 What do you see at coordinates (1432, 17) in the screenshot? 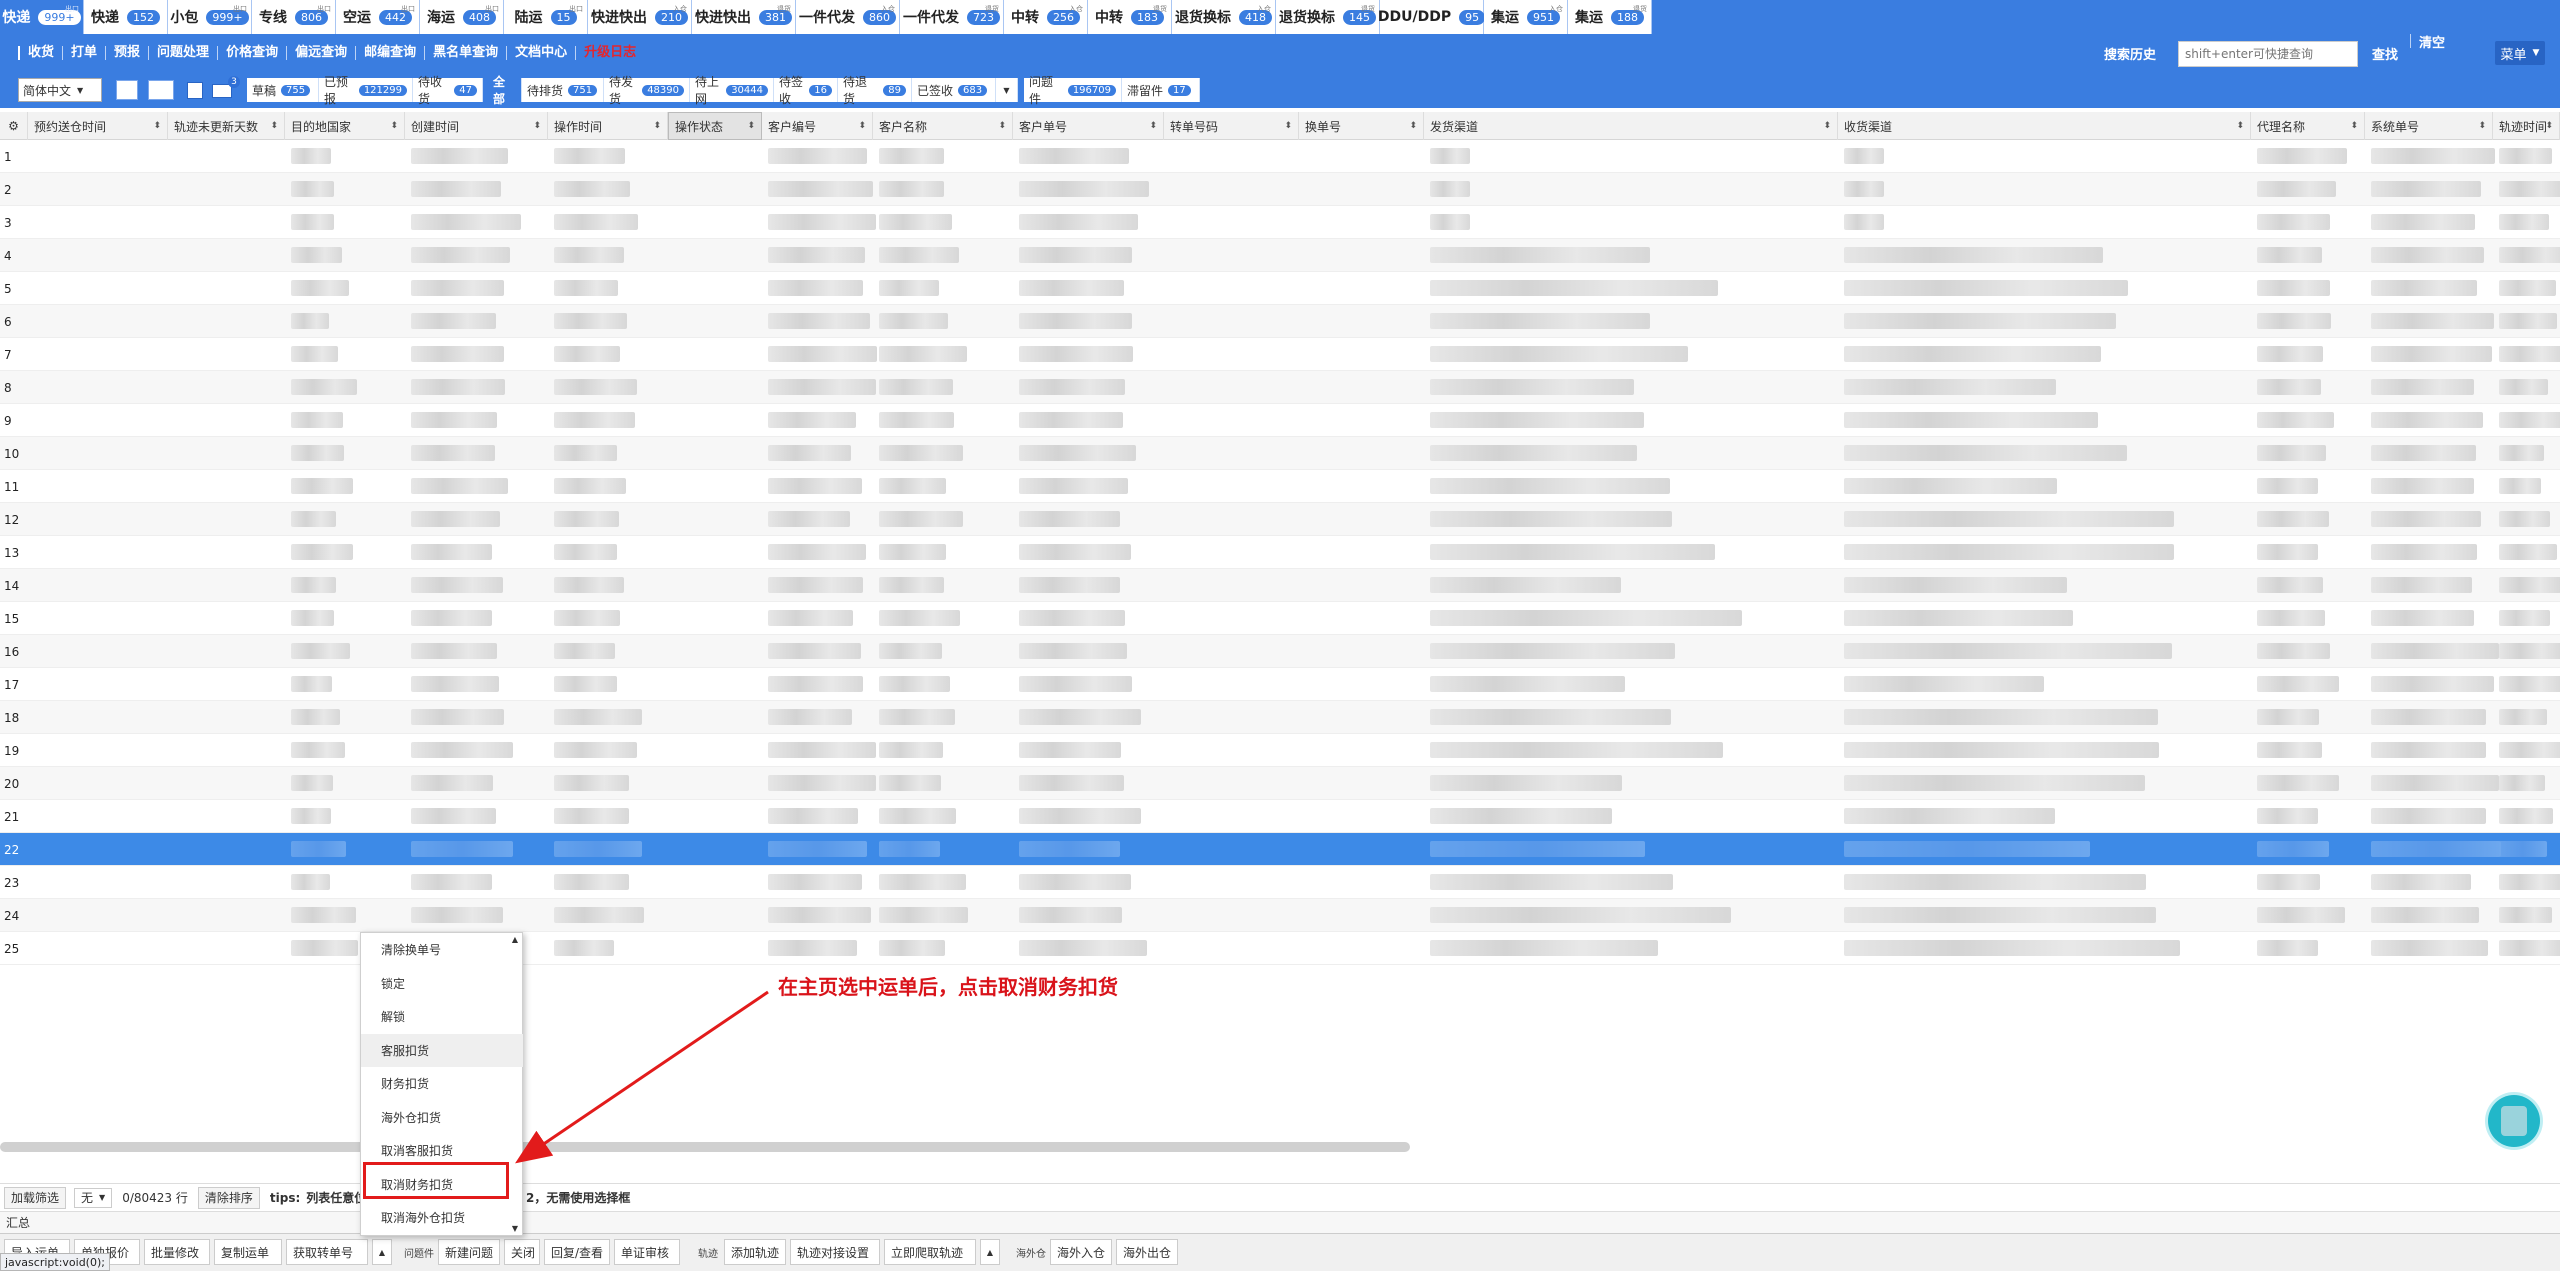
I see `tab-16: DDU/DDP 95` at bounding box center [1432, 17].